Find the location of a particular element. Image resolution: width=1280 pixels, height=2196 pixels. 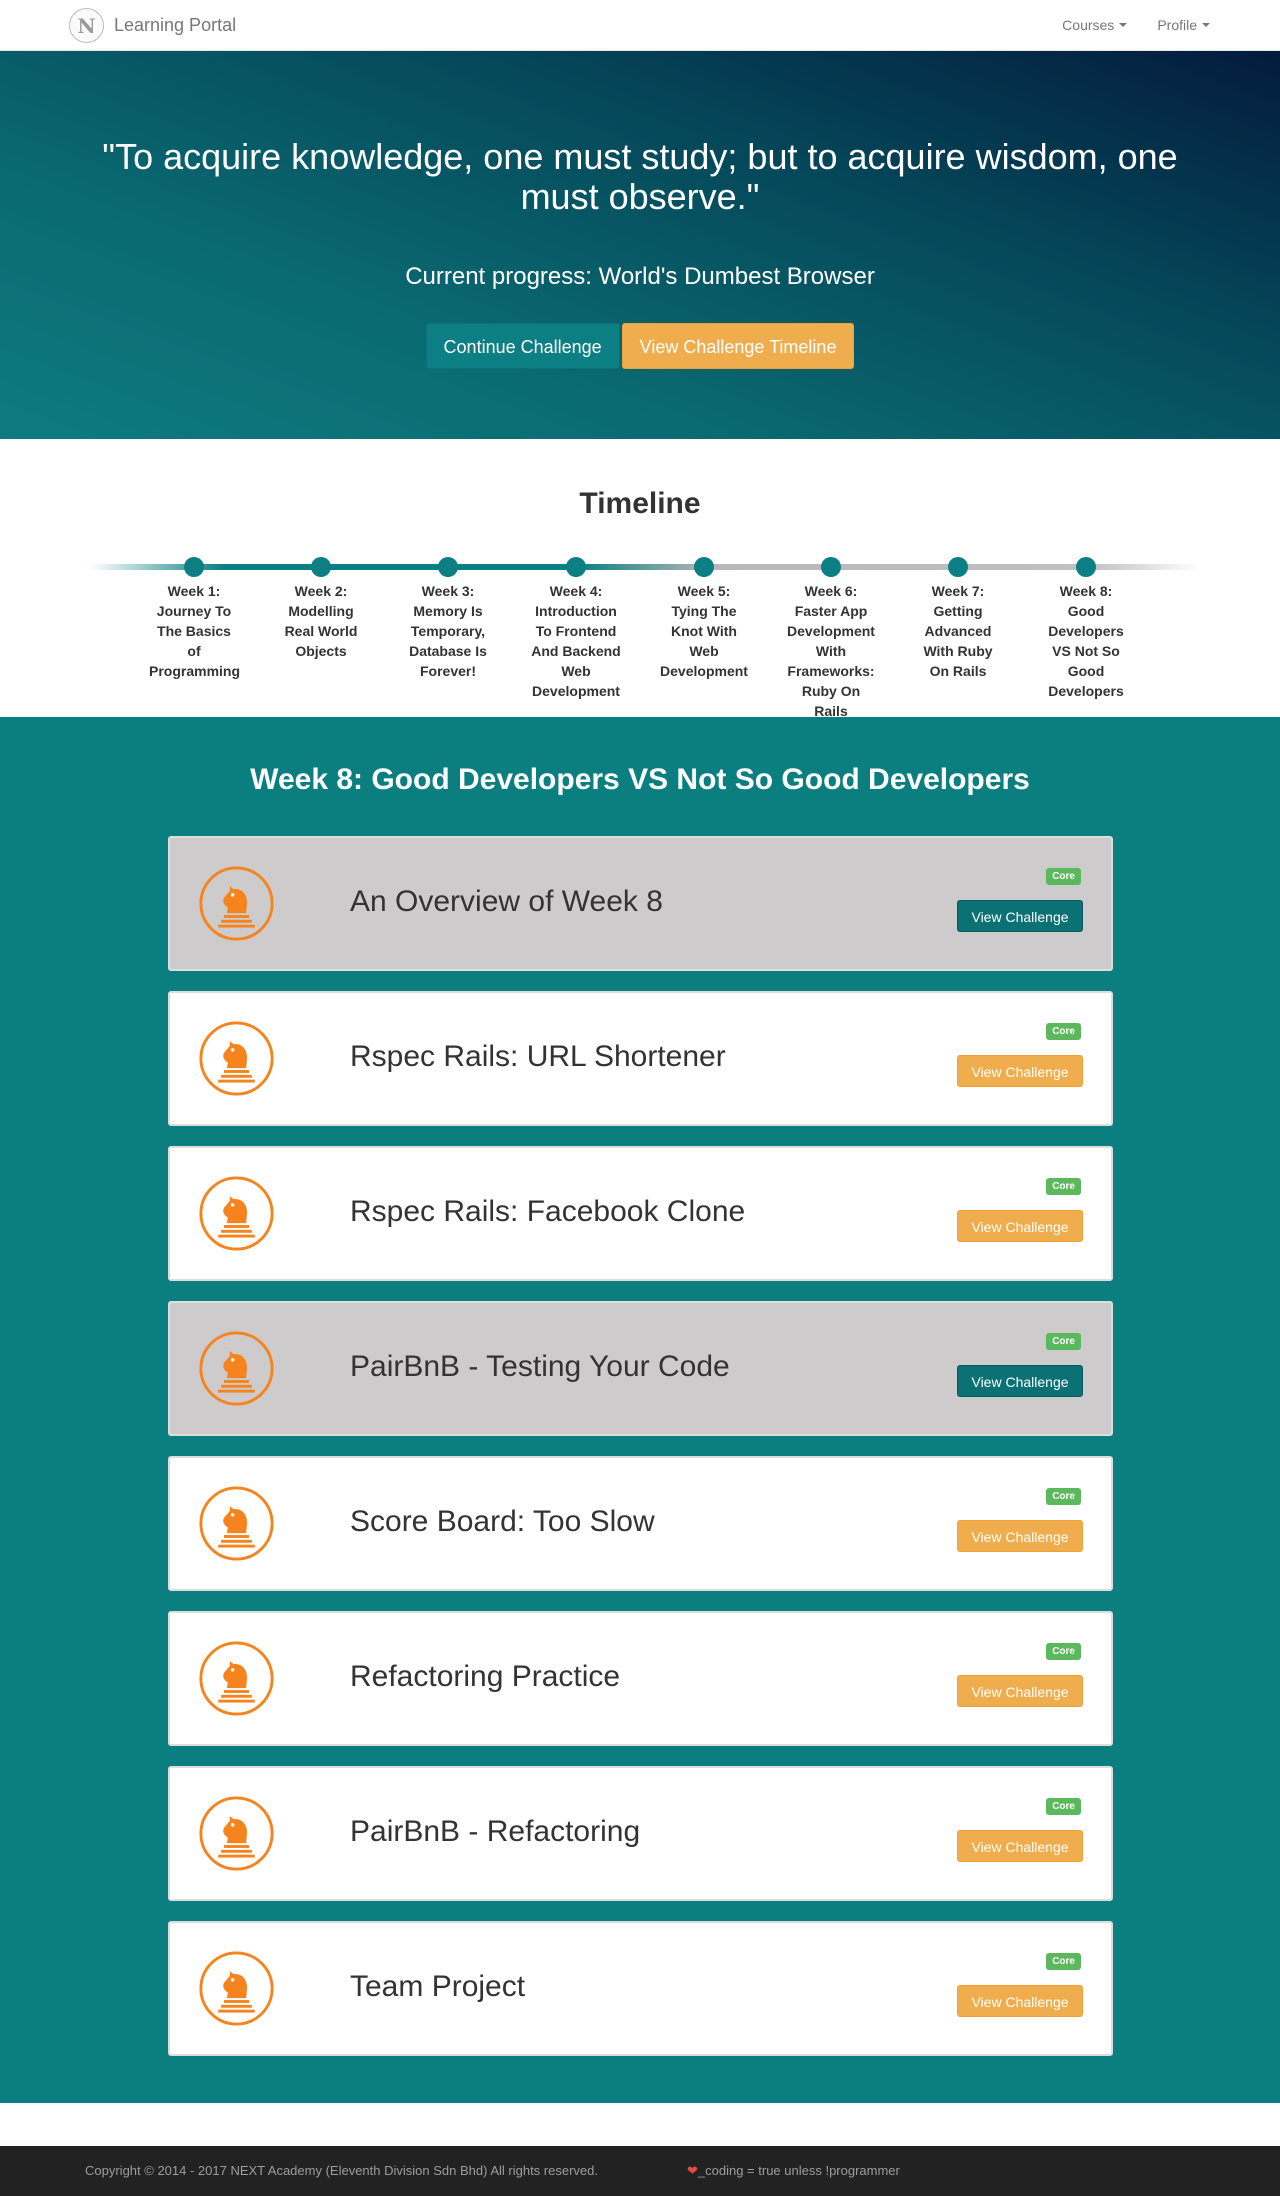

challenge-title: Team Project is located at coordinates (438, 1986).